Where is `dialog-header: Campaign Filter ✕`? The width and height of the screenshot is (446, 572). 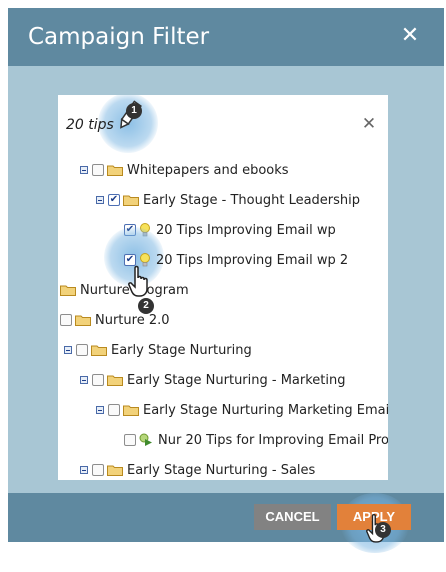
dialog-header: Campaign Filter ✕ is located at coordinates (226, 37).